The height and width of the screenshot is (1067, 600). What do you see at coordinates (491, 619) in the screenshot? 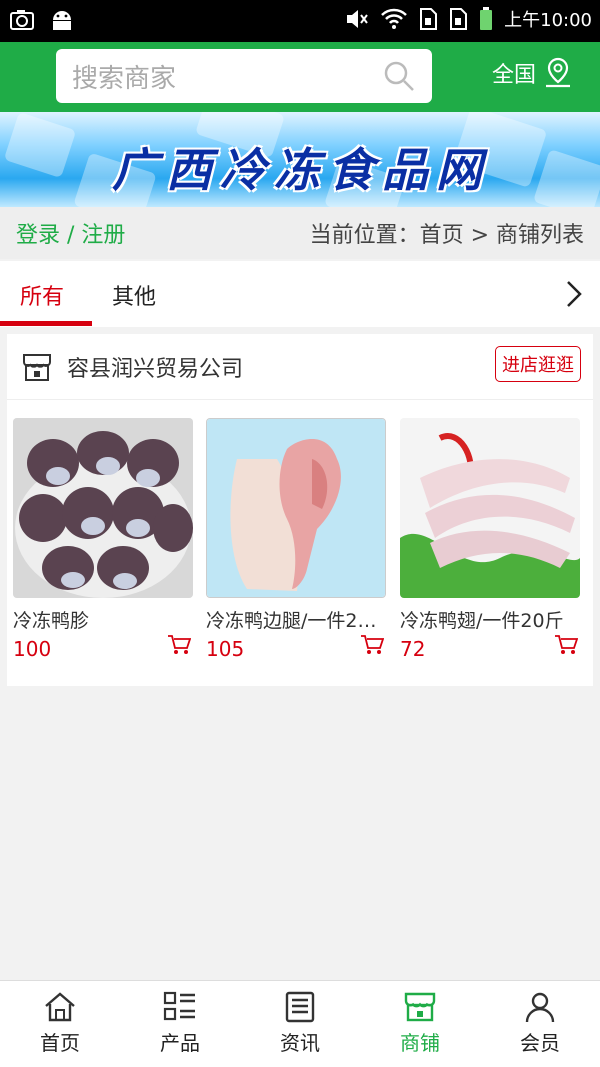
I see `product-name: 冷冻鸭翅/一件20斤` at bounding box center [491, 619].